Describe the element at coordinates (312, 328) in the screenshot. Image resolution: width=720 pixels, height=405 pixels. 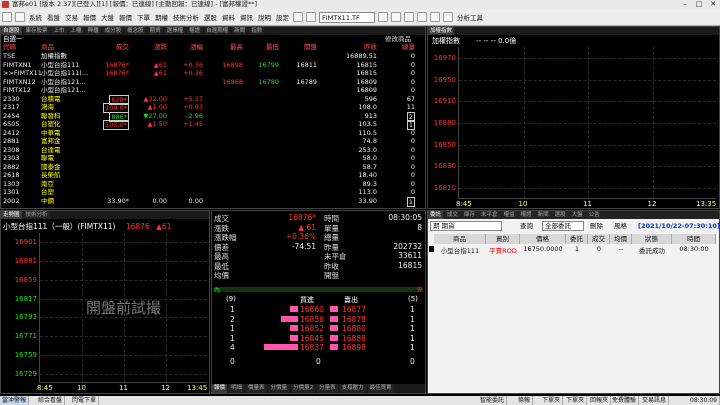
I see `bid-price: 16852` at that location.